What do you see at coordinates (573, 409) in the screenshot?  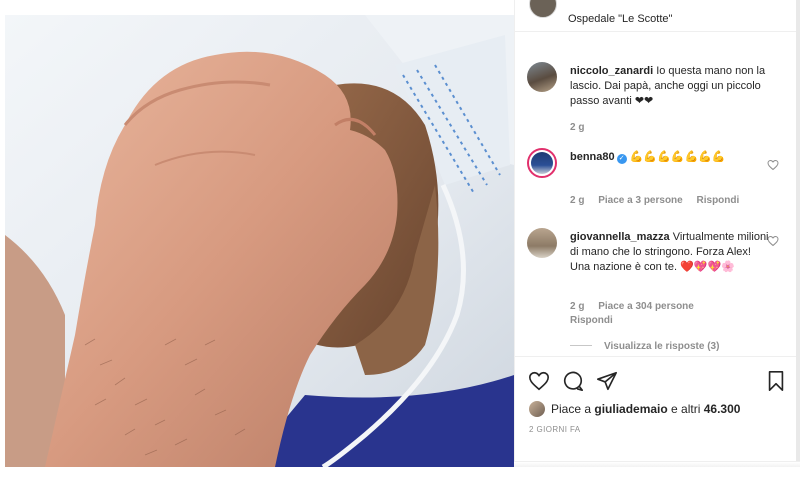 I see `likes-prefix: Piace a` at bounding box center [573, 409].